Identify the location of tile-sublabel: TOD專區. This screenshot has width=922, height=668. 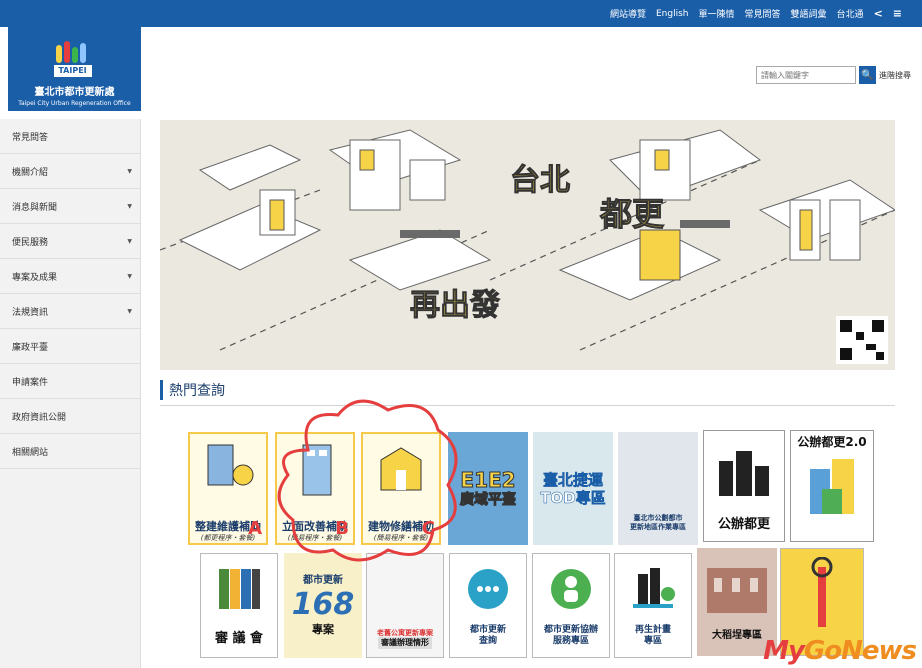
(573, 497).